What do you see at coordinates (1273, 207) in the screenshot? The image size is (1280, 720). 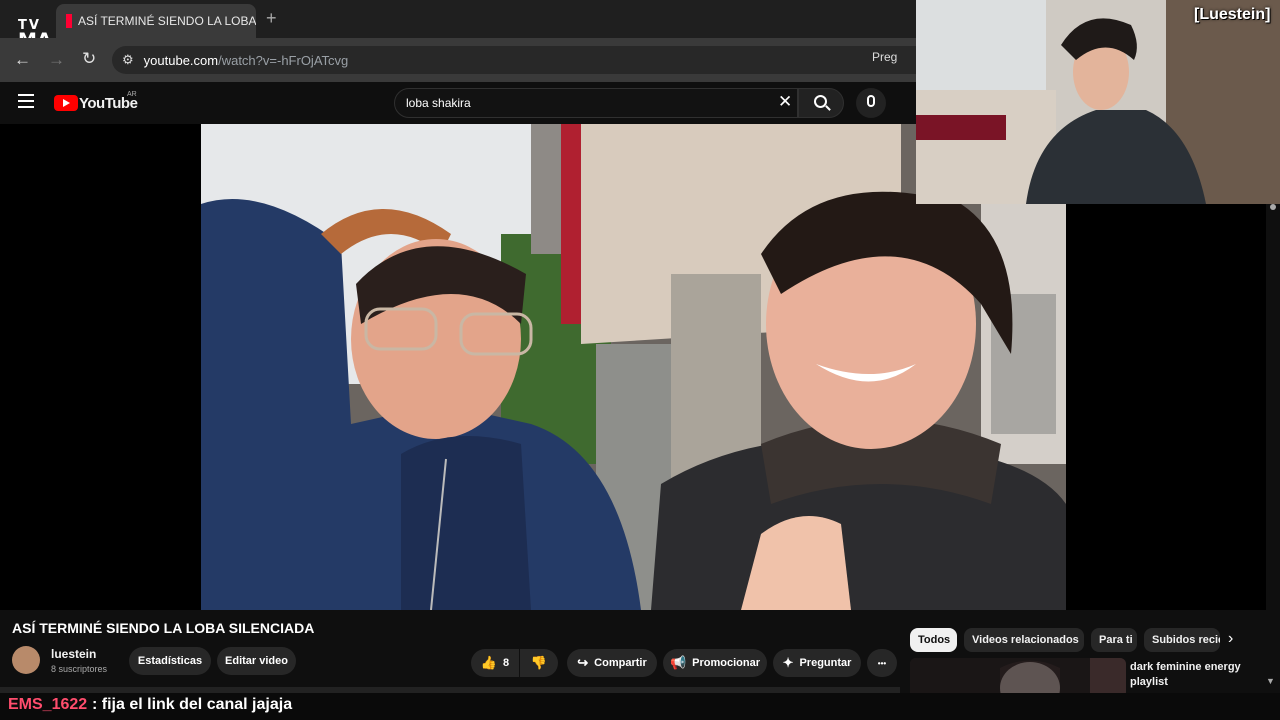 I see `scrollbar-thumb` at bounding box center [1273, 207].